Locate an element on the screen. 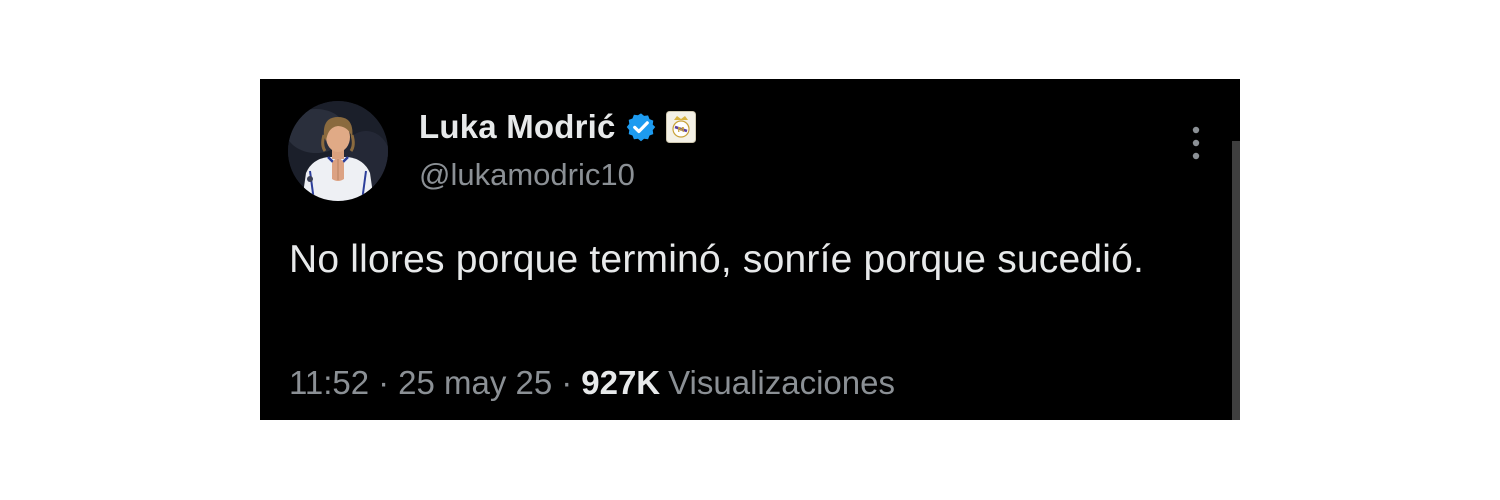  tweet-time: 11:52 is located at coordinates (329, 383).